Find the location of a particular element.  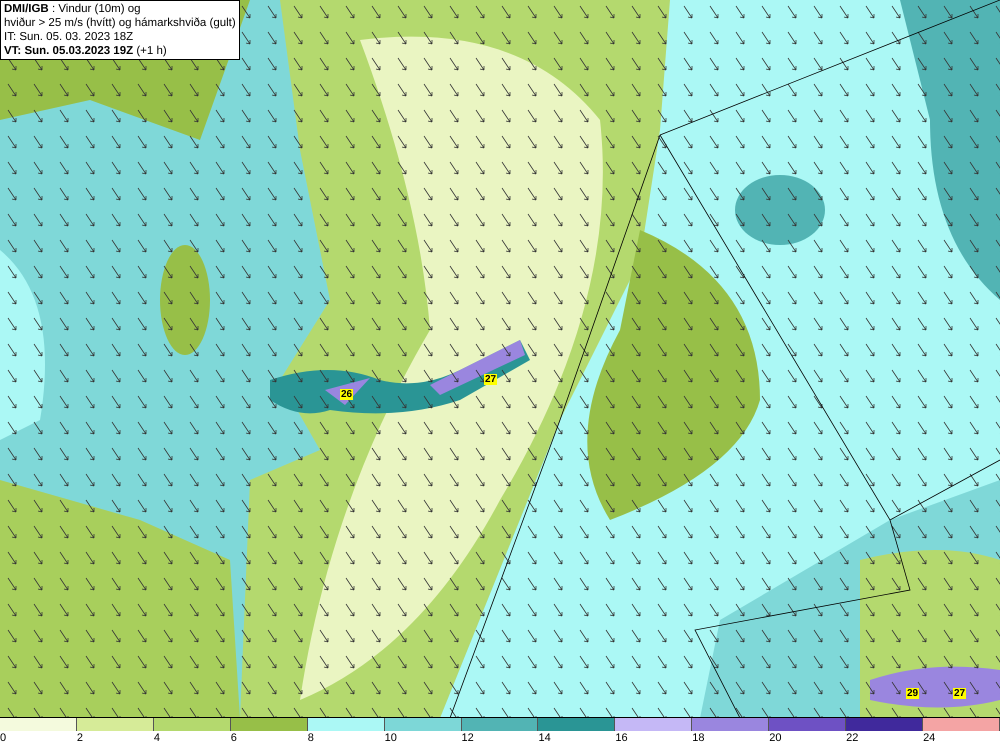

legend-tick-label: 14 is located at coordinates (544, 738).